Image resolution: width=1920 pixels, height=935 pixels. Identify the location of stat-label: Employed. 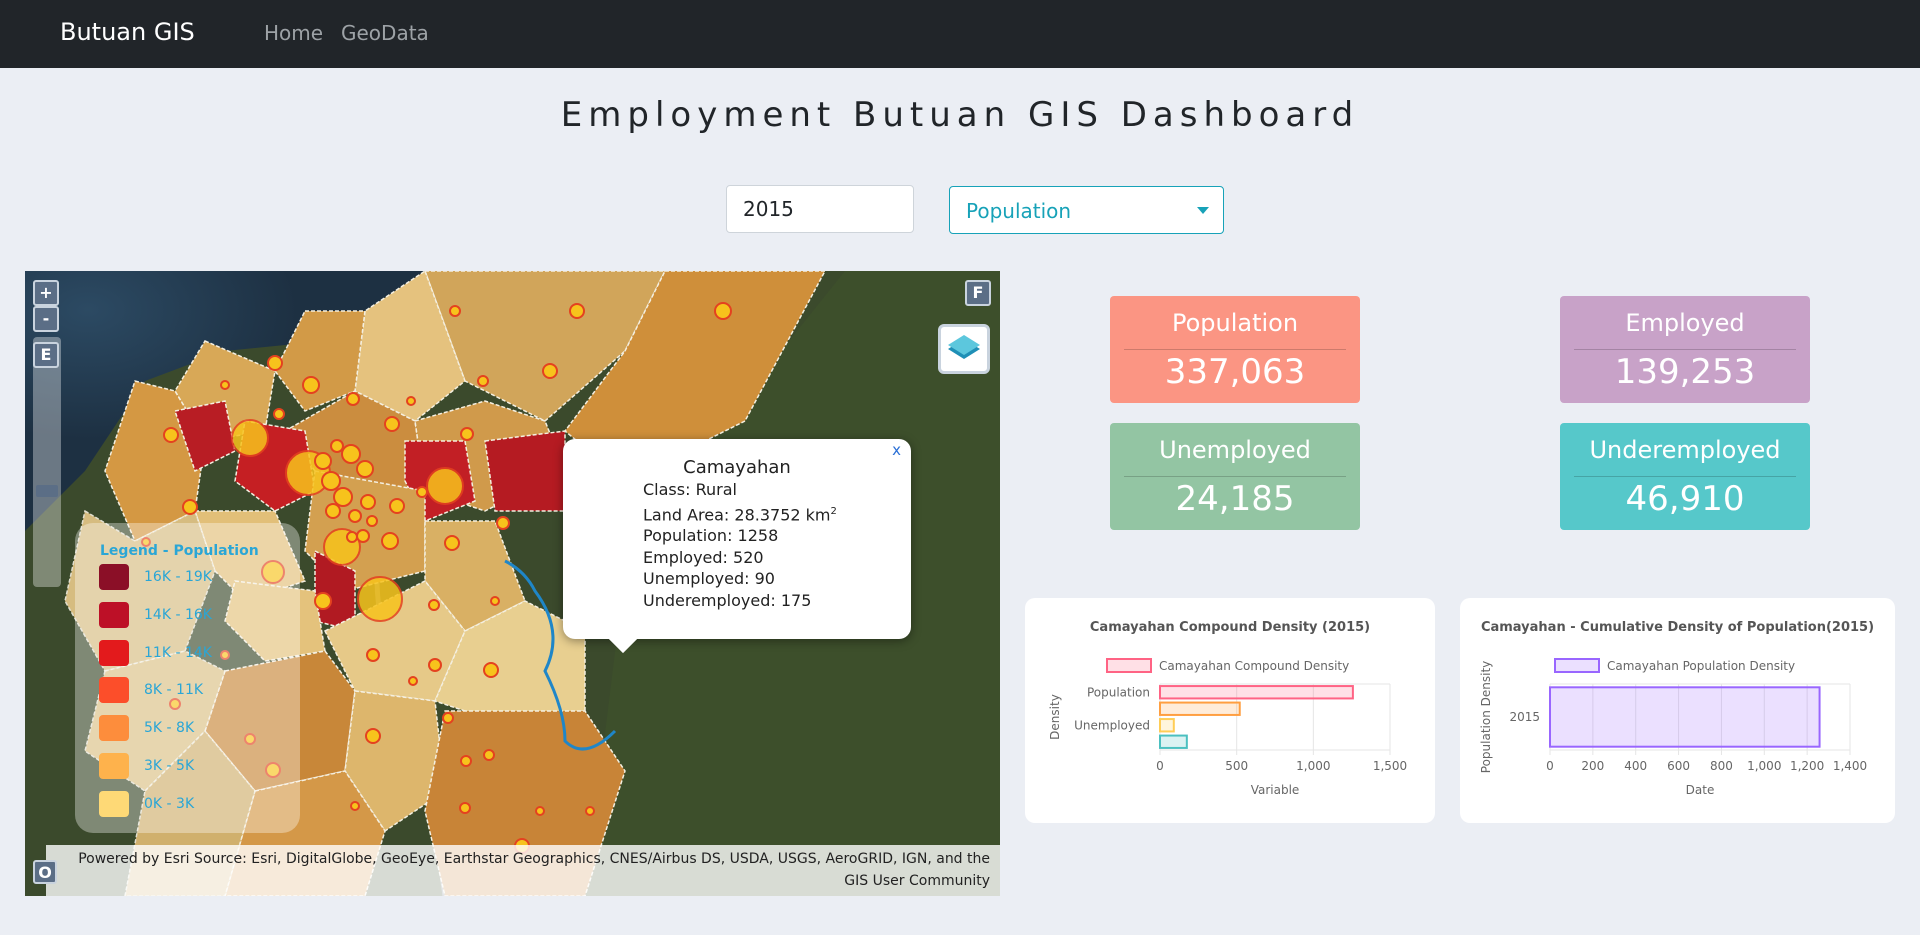
(1685, 323).